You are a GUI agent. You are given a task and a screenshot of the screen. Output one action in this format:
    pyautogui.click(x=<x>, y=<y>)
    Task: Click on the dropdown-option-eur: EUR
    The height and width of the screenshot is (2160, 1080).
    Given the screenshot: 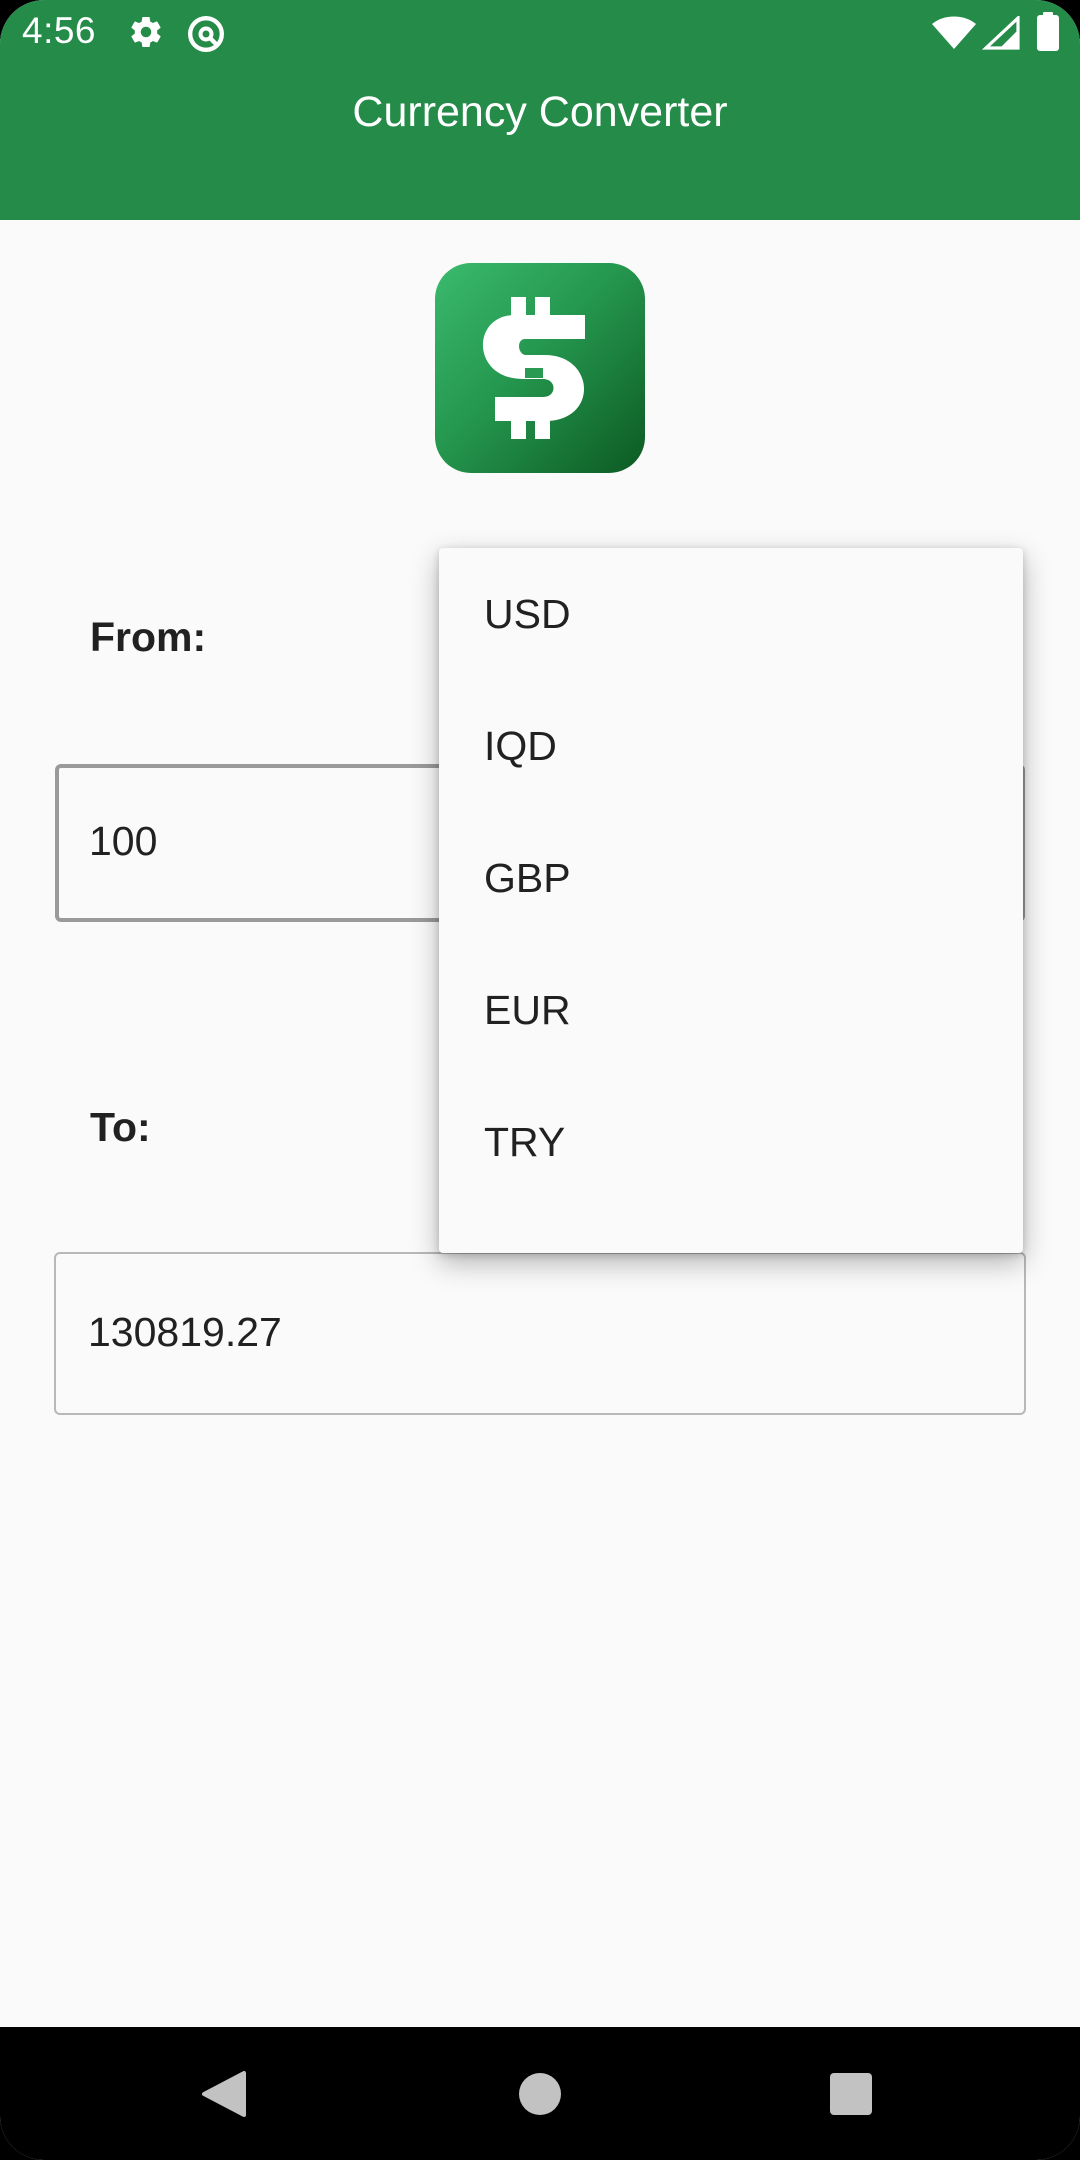 What is the action you would take?
    pyautogui.click(x=731, y=1010)
    